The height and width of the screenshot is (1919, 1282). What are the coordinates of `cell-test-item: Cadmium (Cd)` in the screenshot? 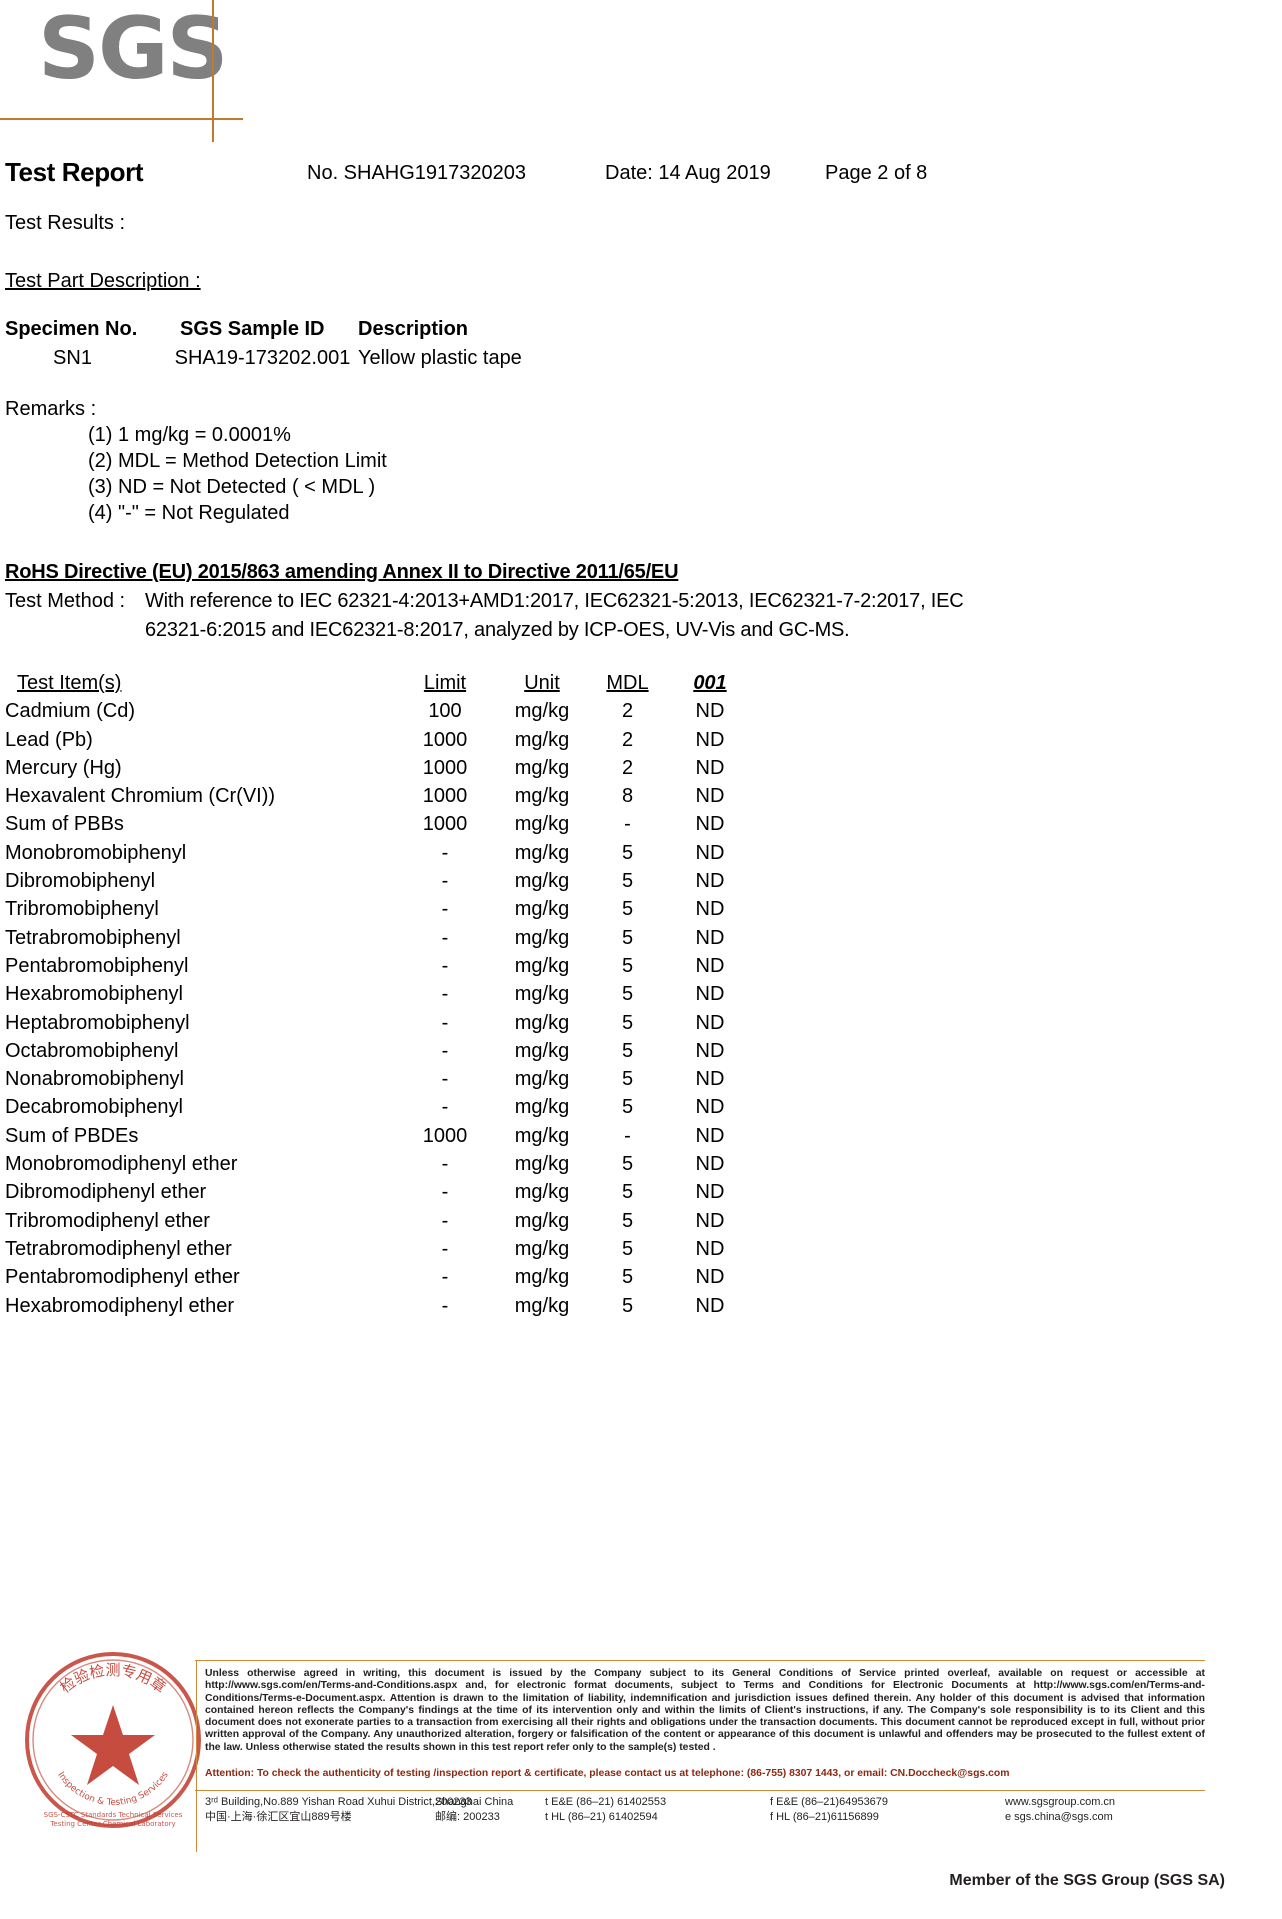 It's located at (70, 711).